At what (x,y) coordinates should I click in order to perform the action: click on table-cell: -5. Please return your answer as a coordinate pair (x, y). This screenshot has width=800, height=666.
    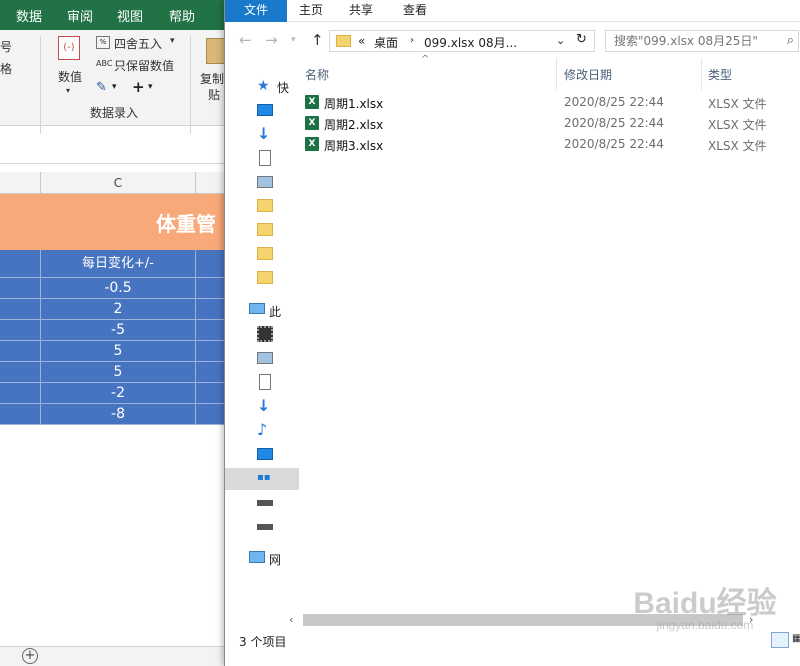
    Looking at the image, I should click on (118, 330).